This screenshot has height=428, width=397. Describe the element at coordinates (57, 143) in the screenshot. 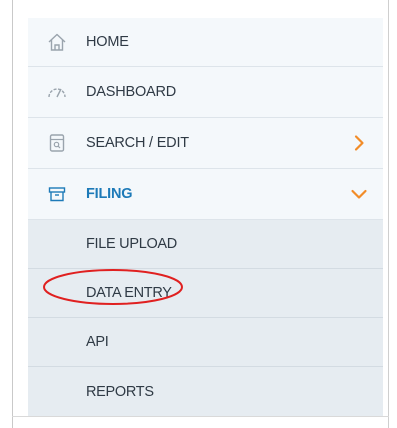

I see `search-document-icon` at that location.